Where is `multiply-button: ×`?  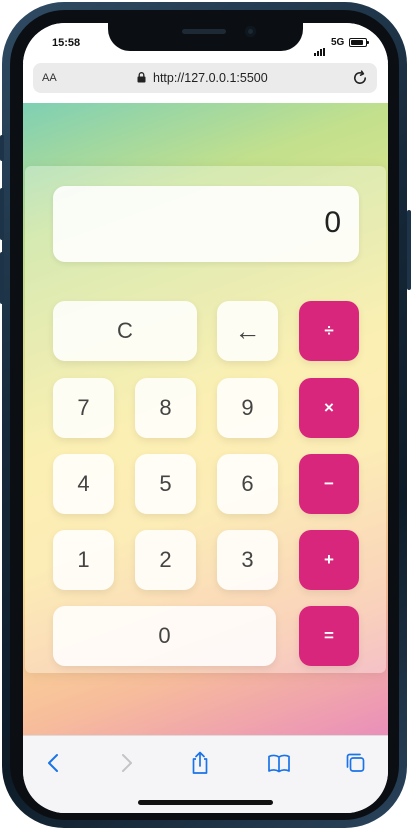 multiply-button: × is located at coordinates (329, 408).